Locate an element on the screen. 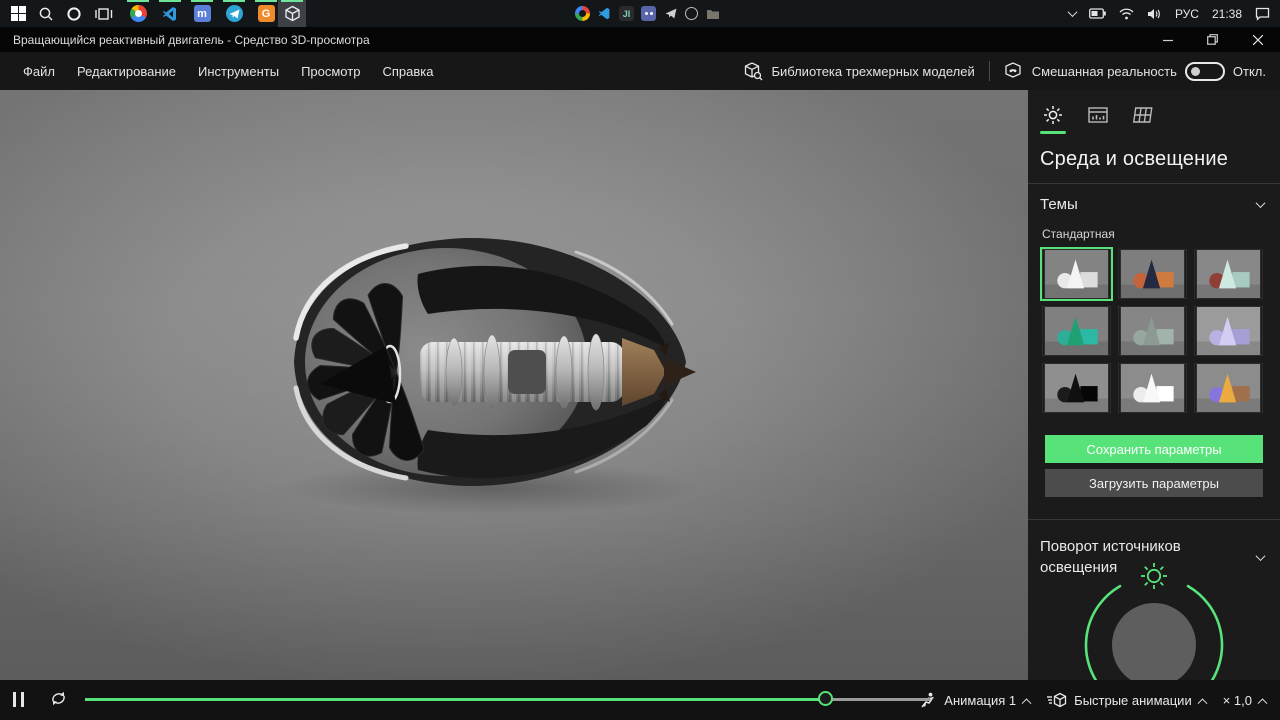 Image resolution: width=1280 pixels, height=720 pixels. search-icon is located at coordinates (46, 14).